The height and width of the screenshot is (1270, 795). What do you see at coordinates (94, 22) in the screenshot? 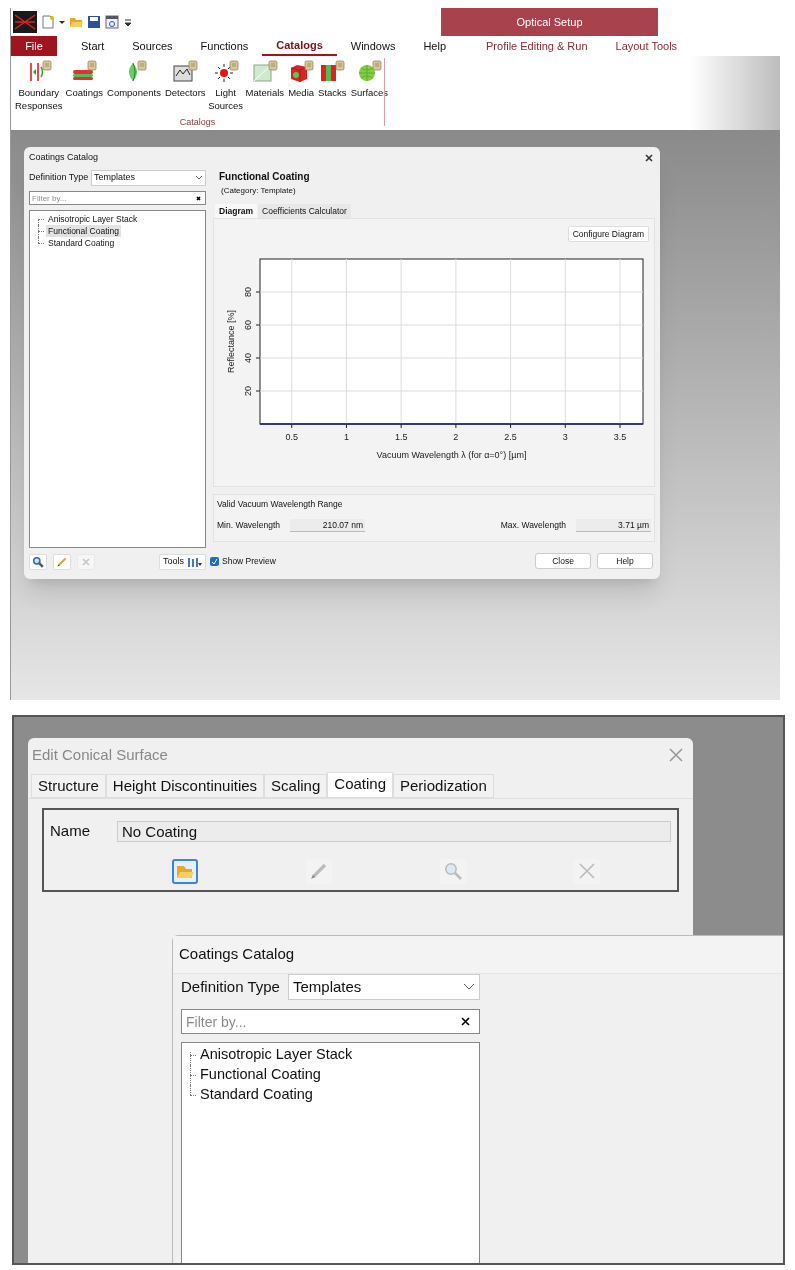
I see `save-icon` at bounding box center [94, 22].